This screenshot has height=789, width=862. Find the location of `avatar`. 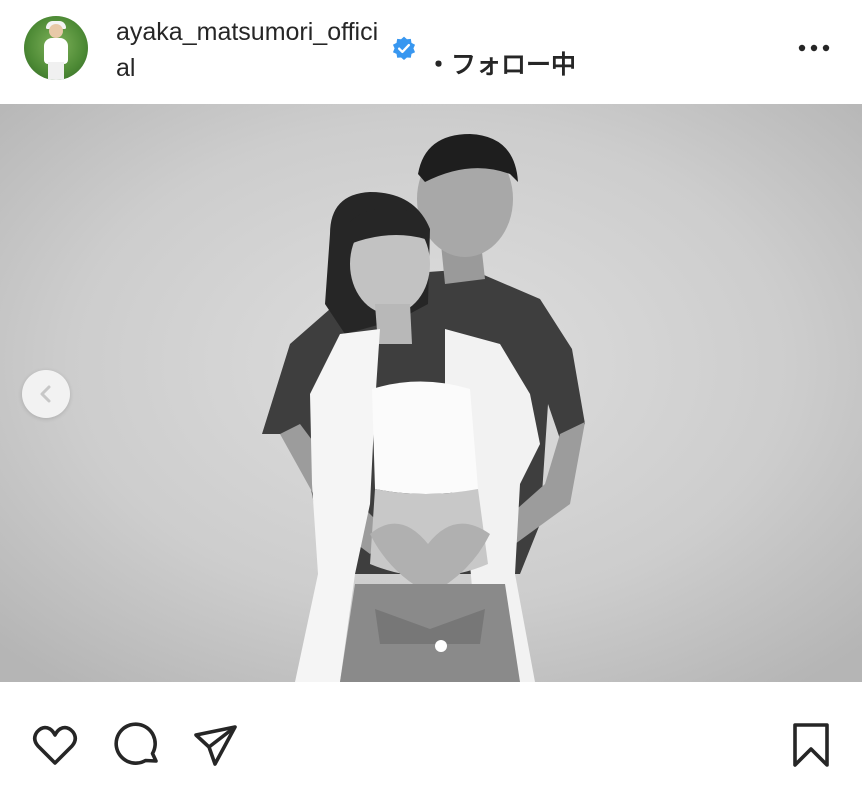

avatar is located at coordinates (56, 48).